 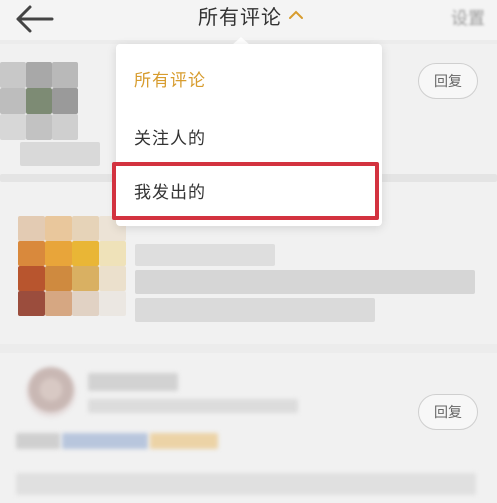 I want to click on page-title: 所有评论, so click(x=240, y=16).